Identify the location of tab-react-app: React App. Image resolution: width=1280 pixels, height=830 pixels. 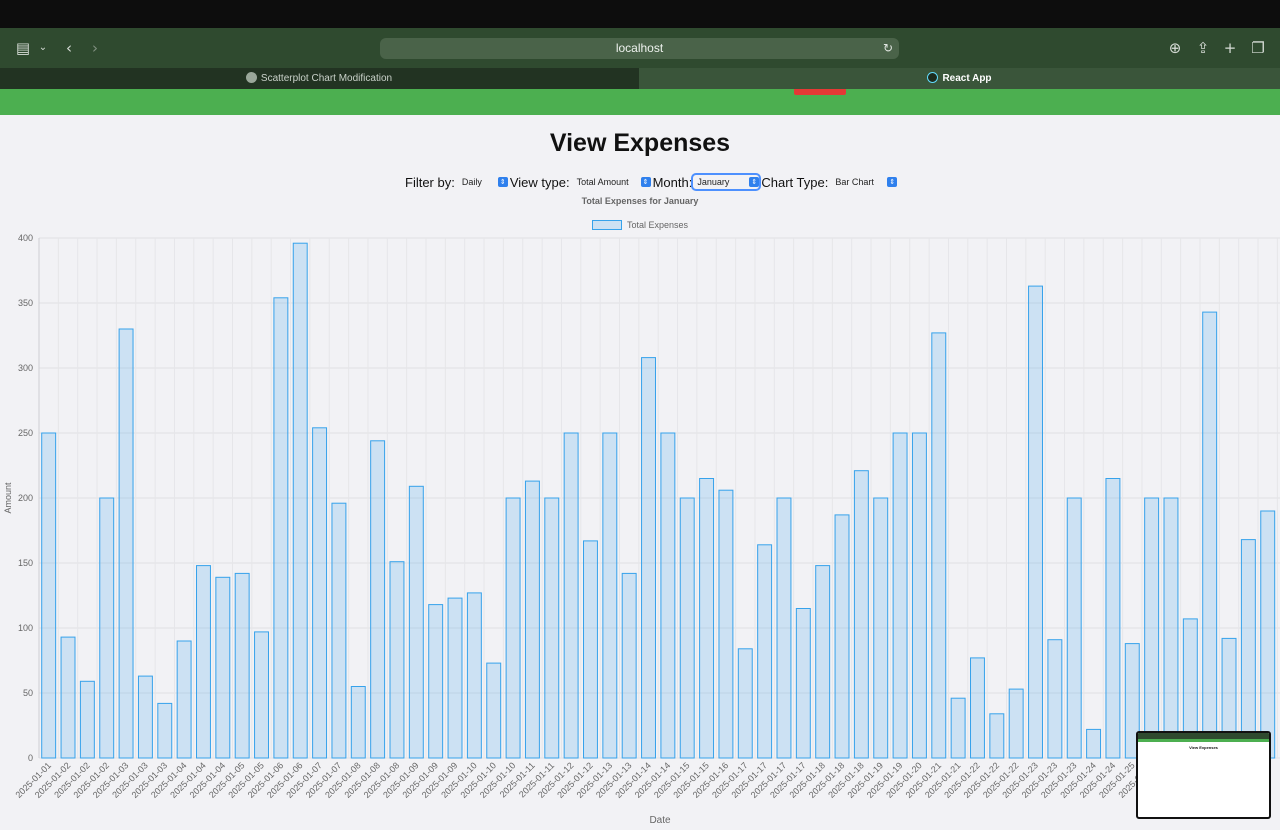
(959, 78).